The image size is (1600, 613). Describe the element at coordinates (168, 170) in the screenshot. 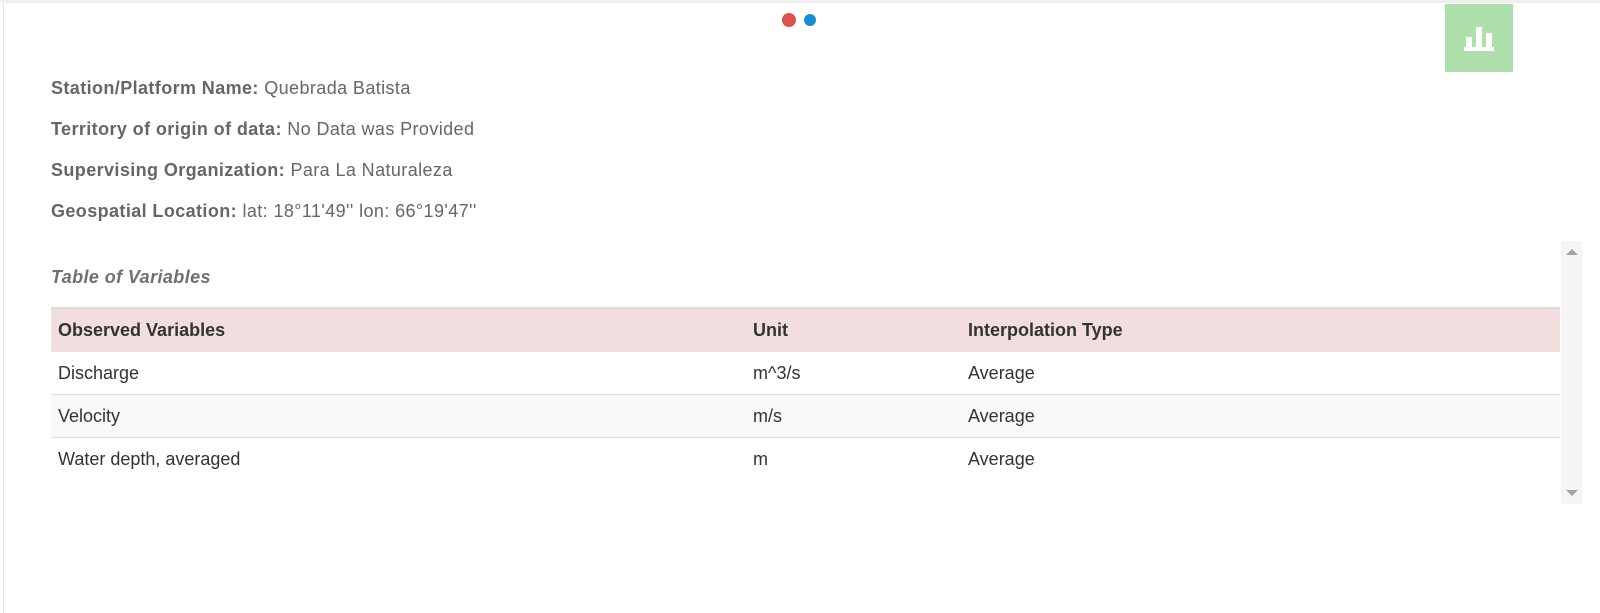

I see `organization-label: Supervising Organization:` at that location.